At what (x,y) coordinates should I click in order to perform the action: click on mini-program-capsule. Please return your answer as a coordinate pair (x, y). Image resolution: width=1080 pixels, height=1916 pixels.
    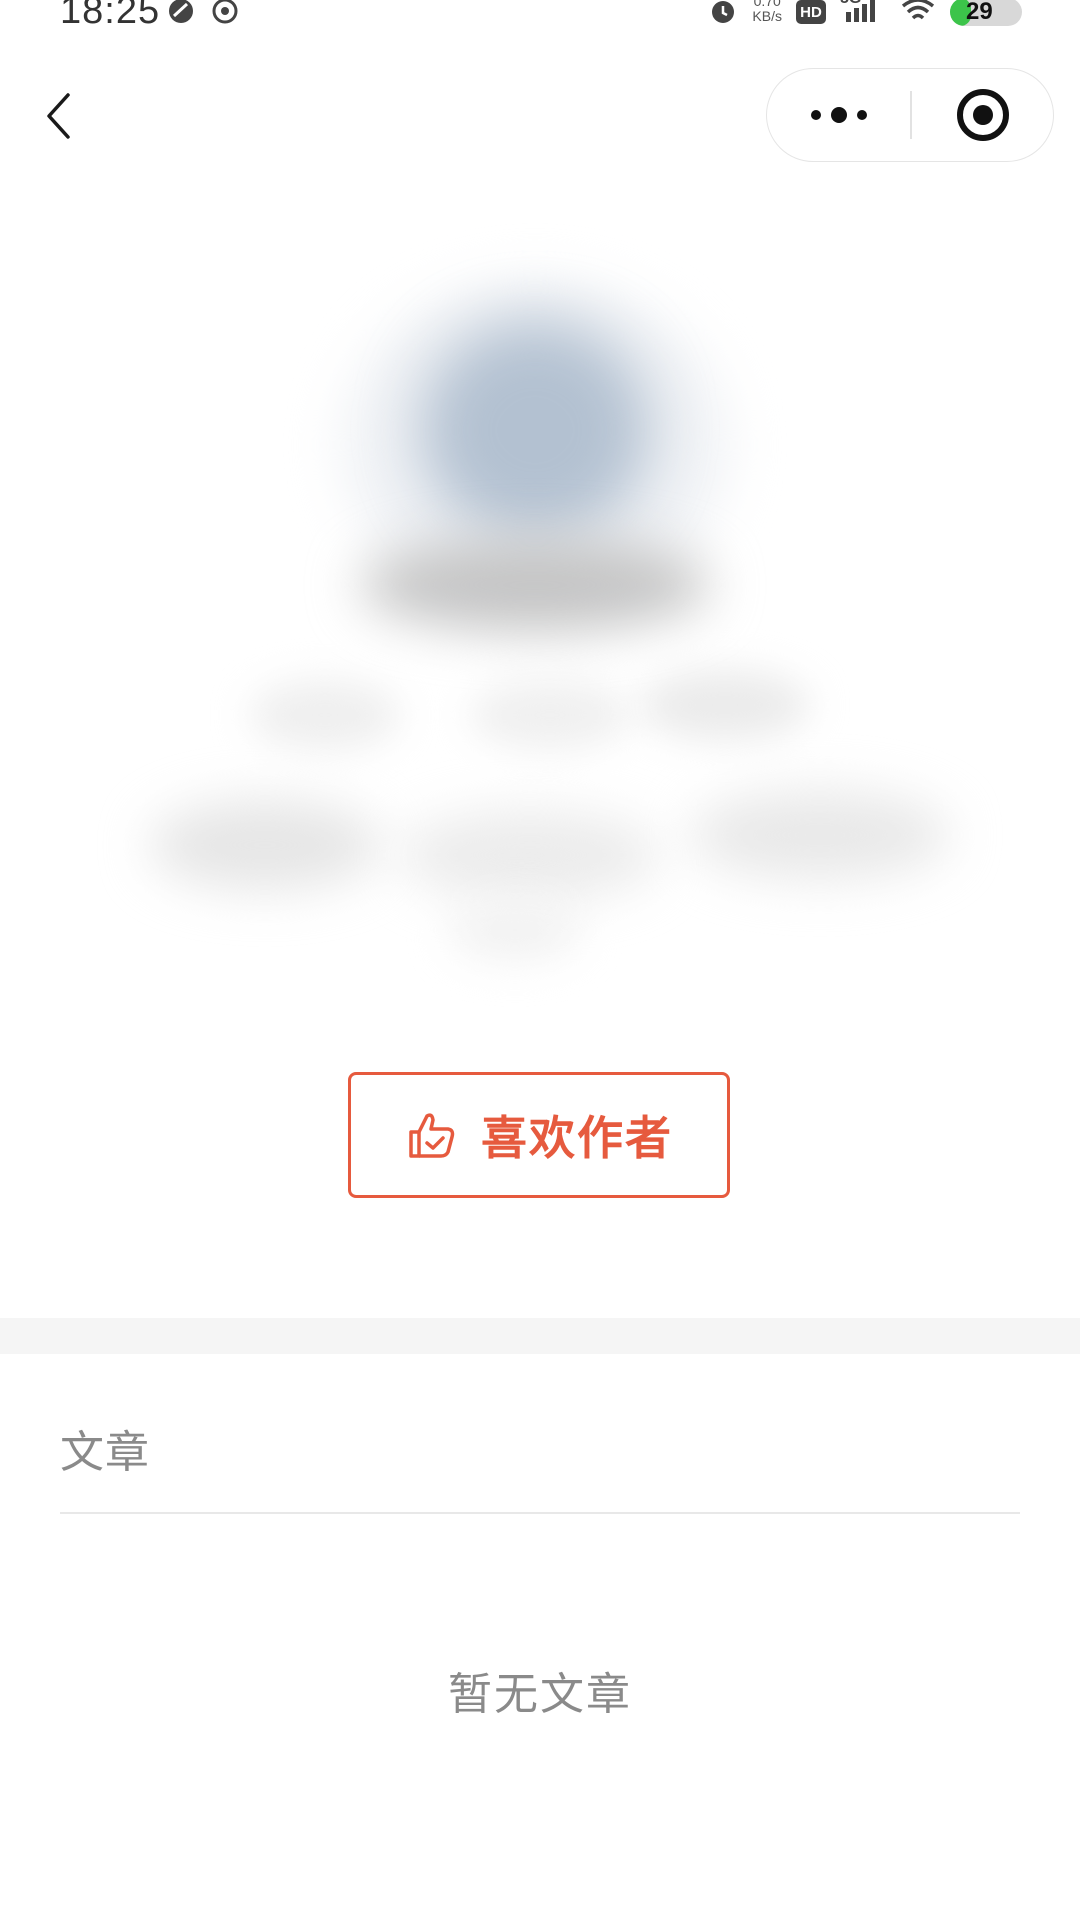
    Looking at the image, I should click on (910, 115).